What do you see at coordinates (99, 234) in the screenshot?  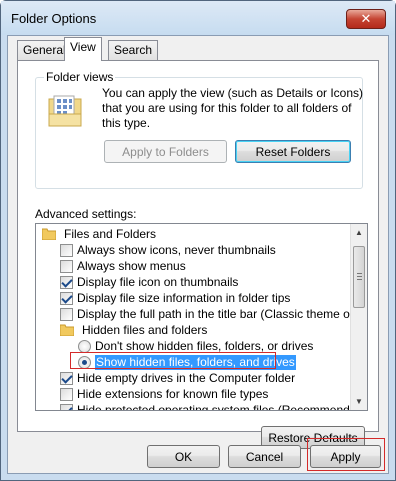 I see `list-item-files-and-folders: Files and Folders` at bounding box center [99, 234].